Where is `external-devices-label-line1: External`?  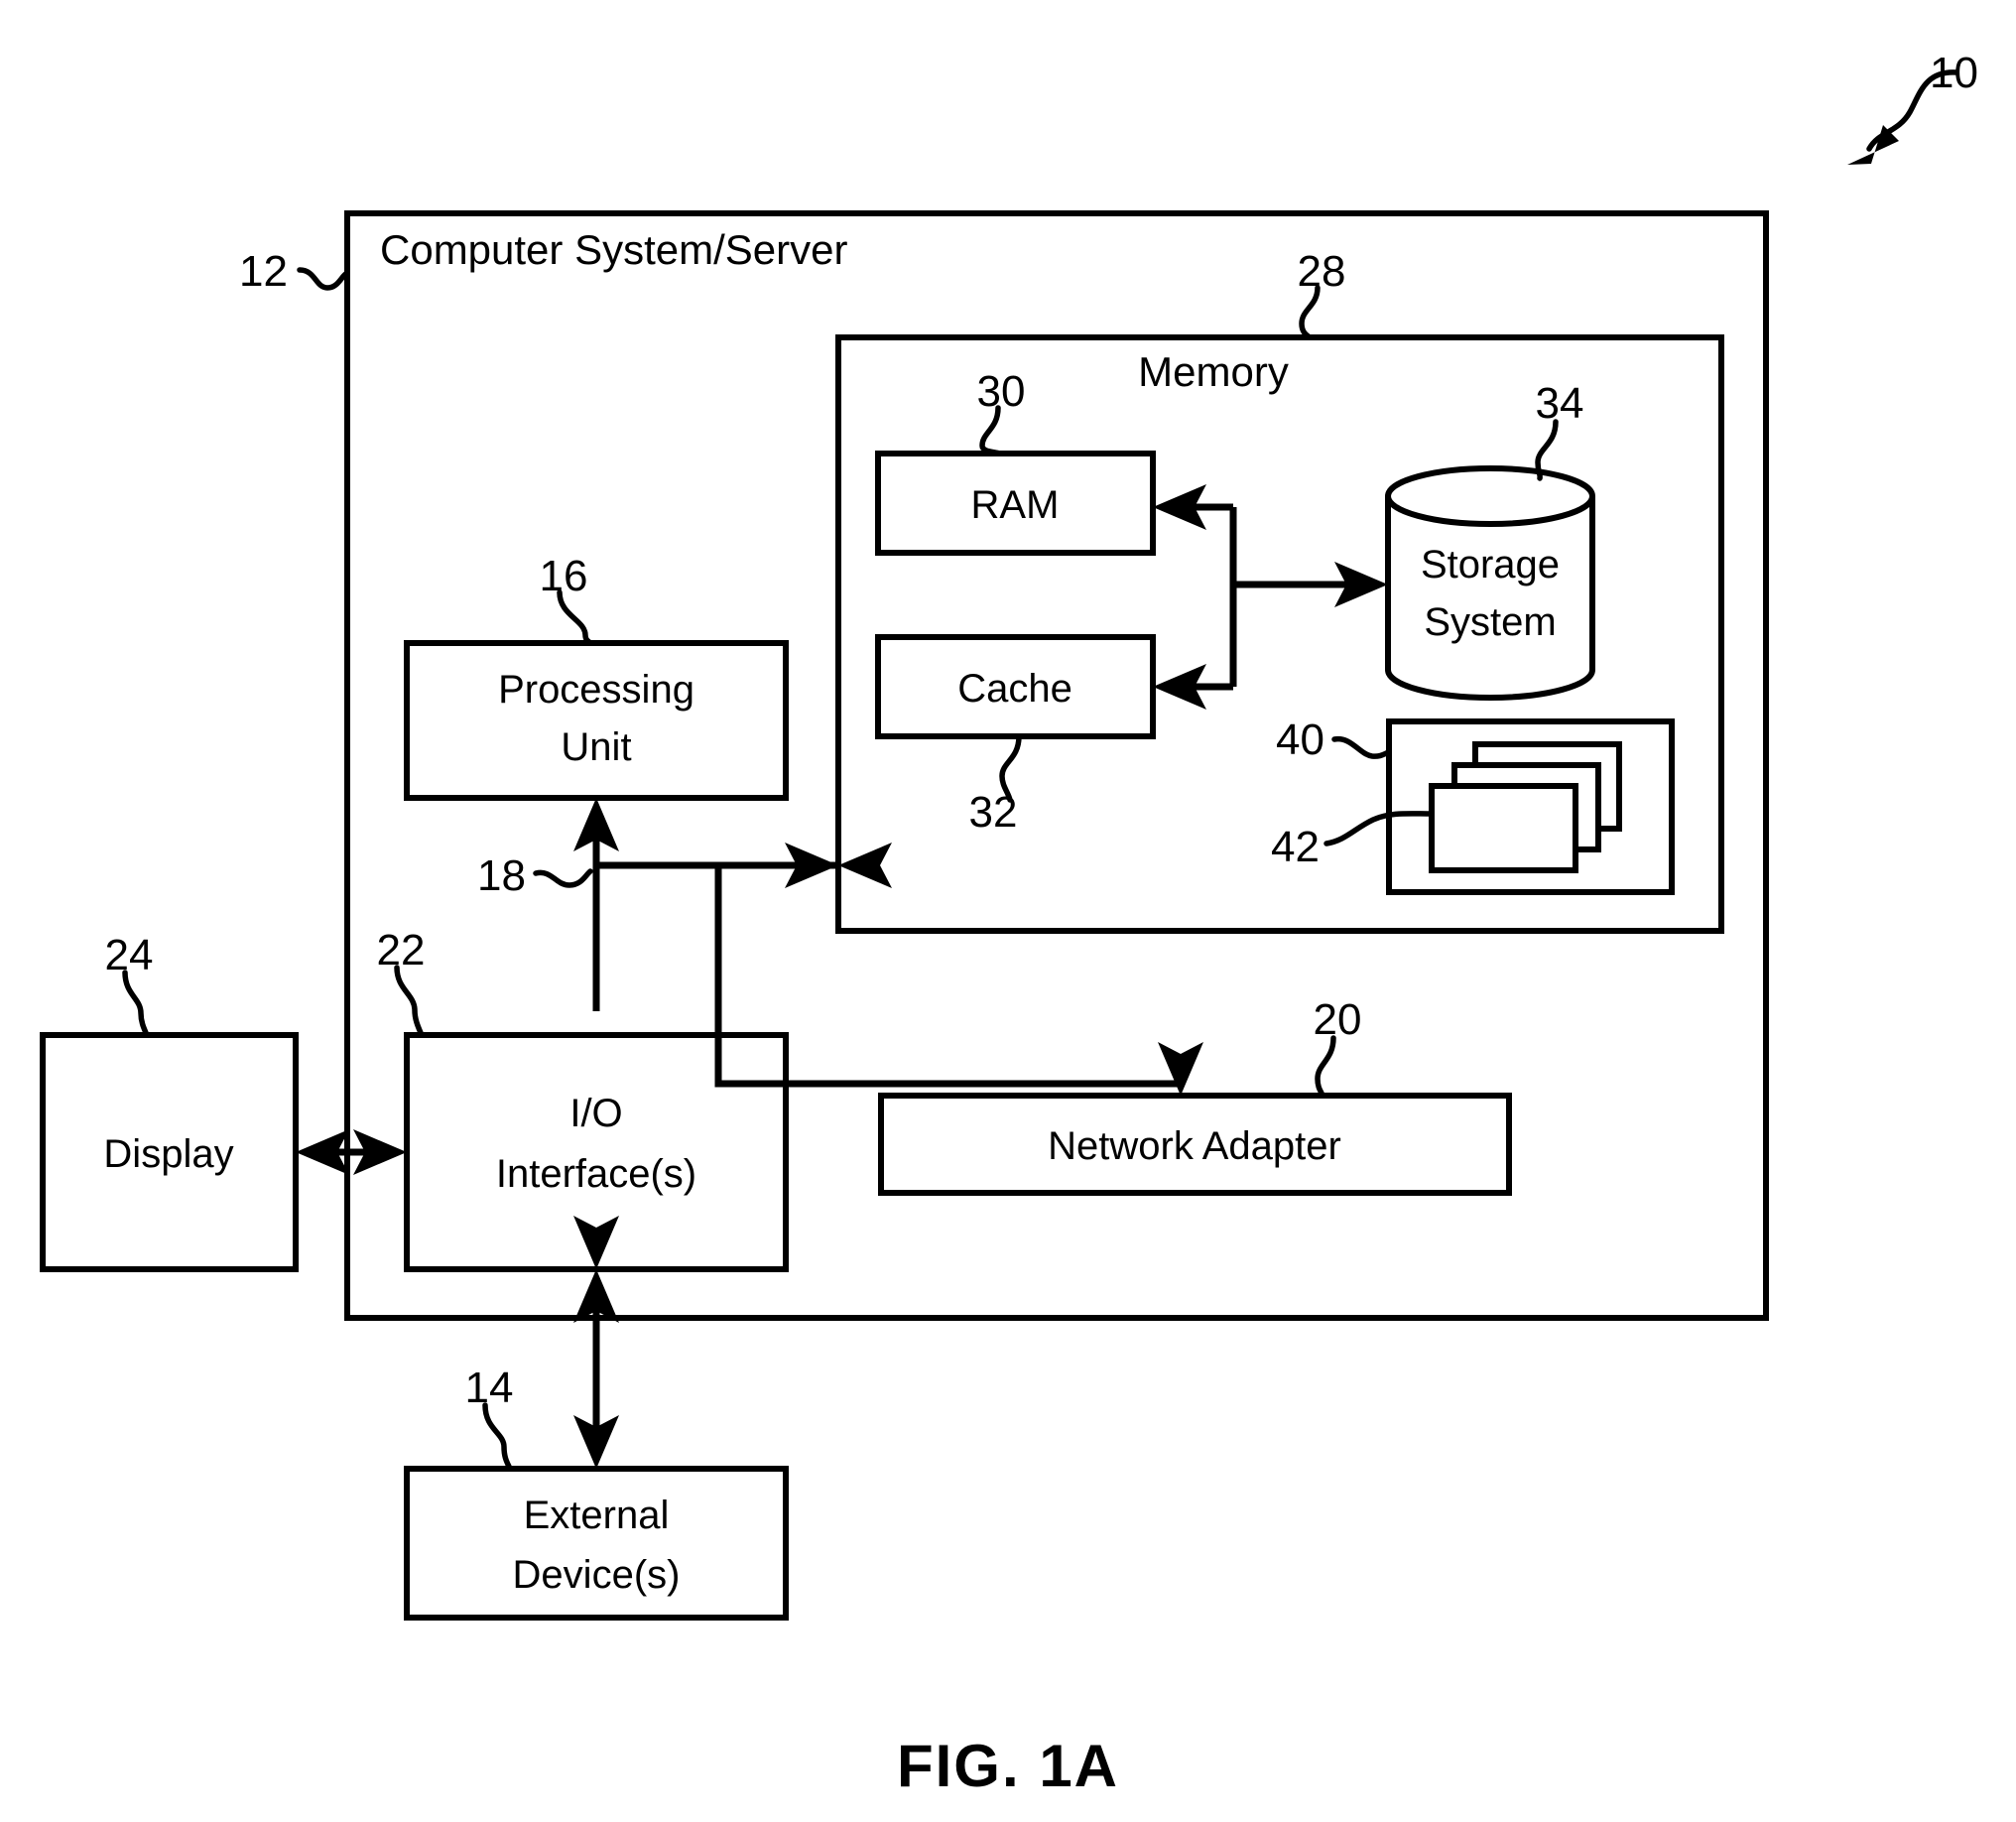
external-devices-label-line1: External is located at coordinates (597, 1515).